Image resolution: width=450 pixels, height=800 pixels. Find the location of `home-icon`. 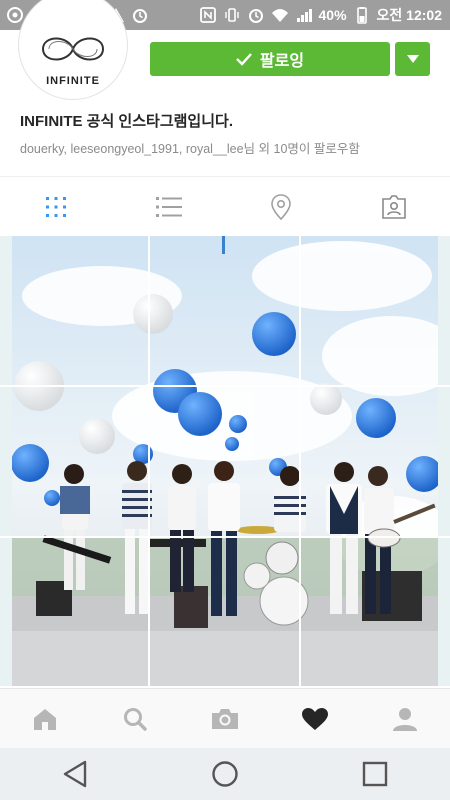

home-icon is located at coordinates (45, 719).